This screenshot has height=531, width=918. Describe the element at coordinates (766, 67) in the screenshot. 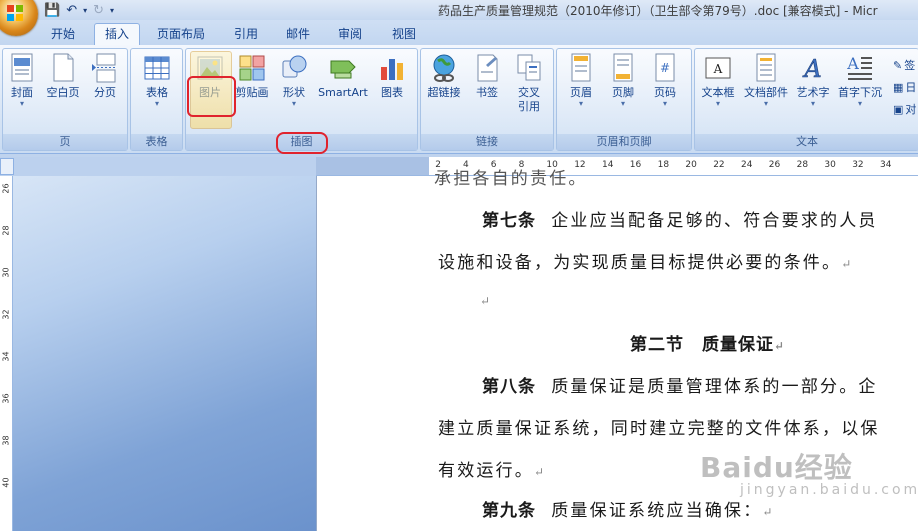

I see `quick-parts-icon` at that location.